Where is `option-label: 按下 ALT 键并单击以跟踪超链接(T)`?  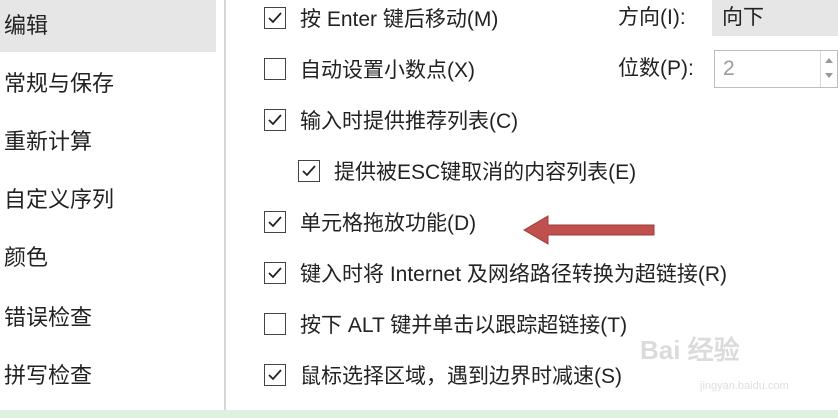 option-label: 按下 ALT 键并单击以跟踪超链接(T) is located at coordinates (464, 325).